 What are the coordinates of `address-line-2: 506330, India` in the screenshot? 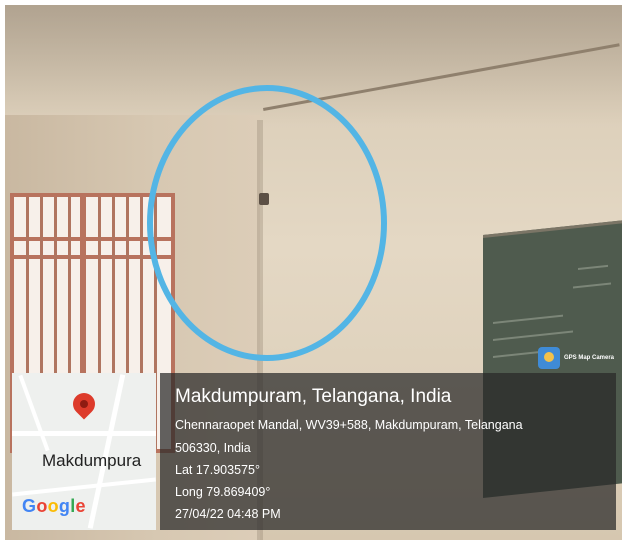 It's located at (213, 448).